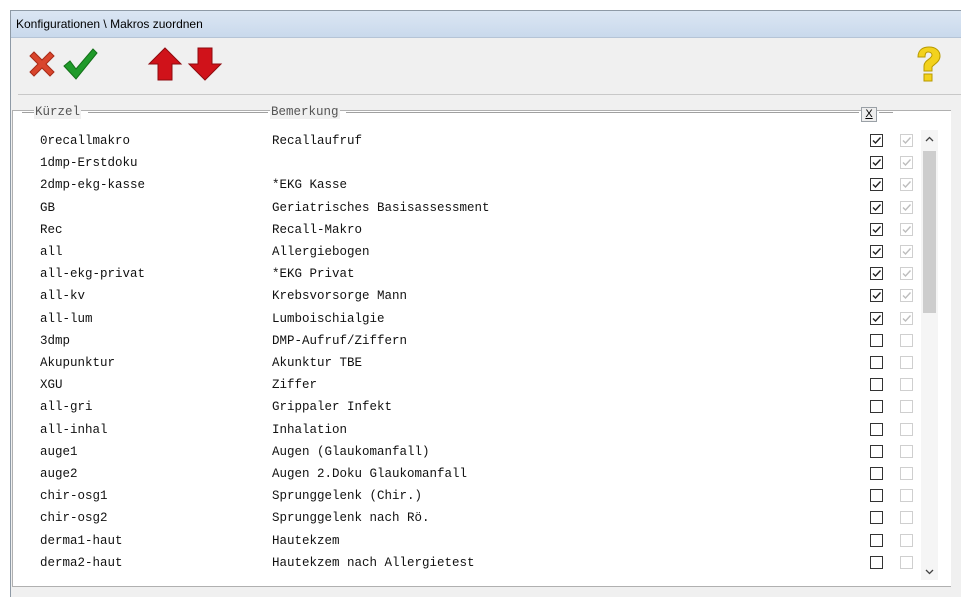 This screenshot has height=597, width=961. Describe the element at coordinates (66, 319) in the screenshot. I see `macro-code: all-lum` at that location.